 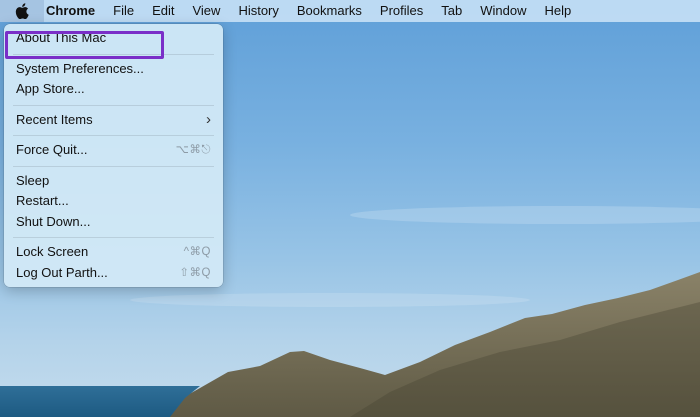 I want to click on menu-profiles: Profiles, so click(x=401, y=11).